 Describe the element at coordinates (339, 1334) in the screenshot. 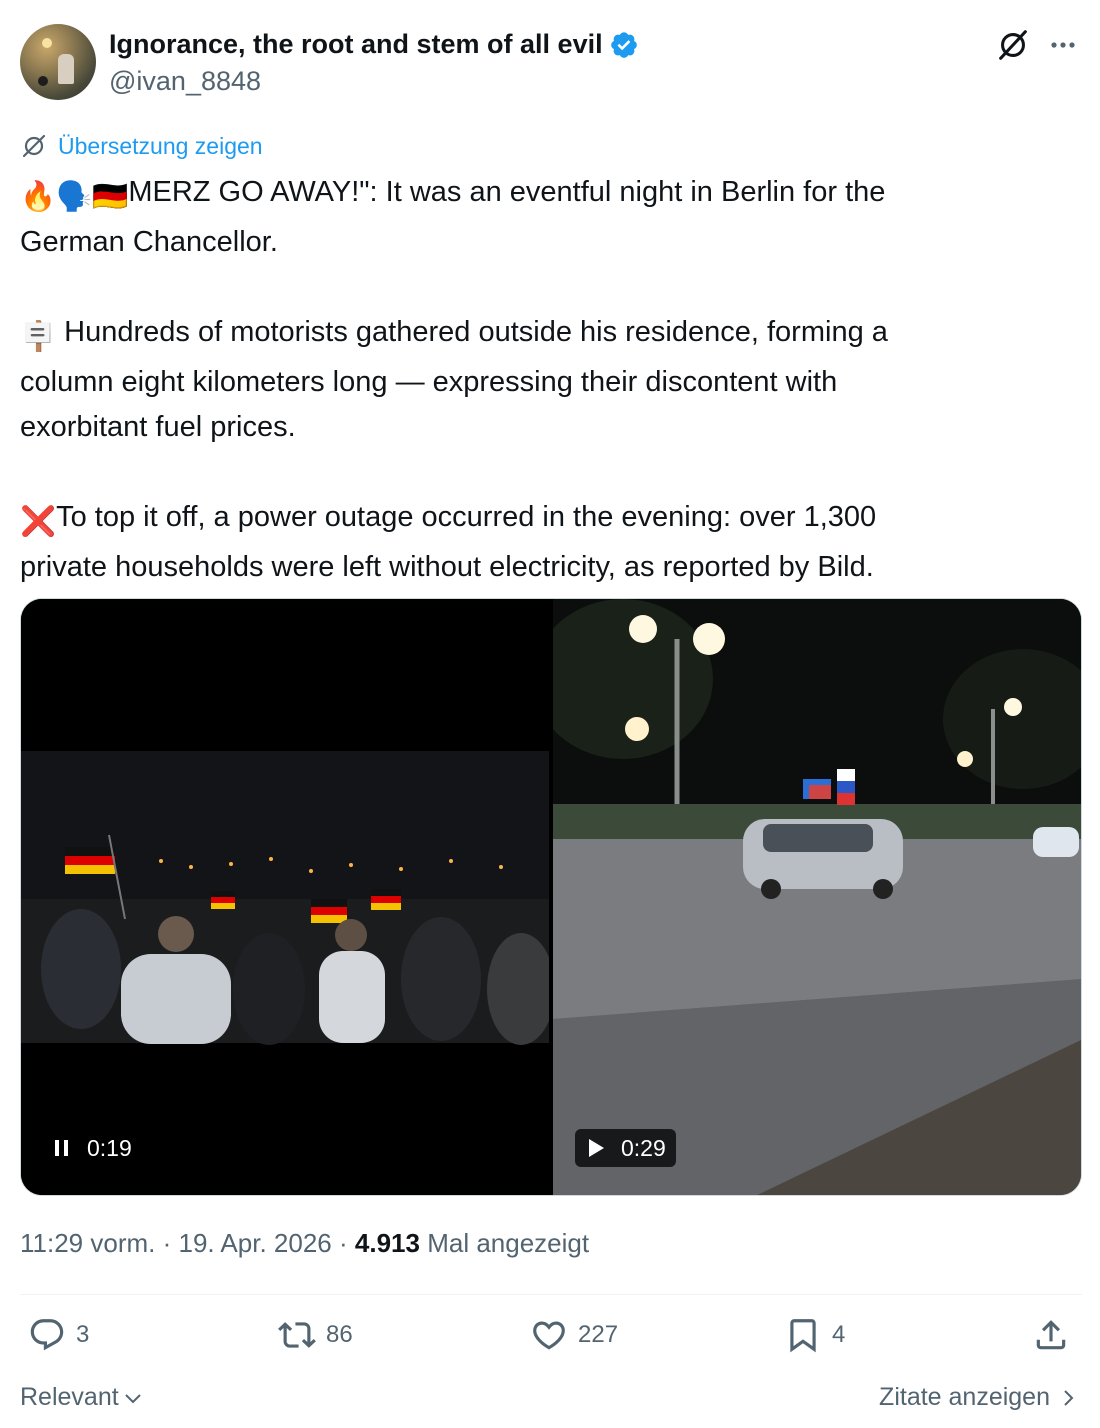

I see `repost-count: 86` at that location.